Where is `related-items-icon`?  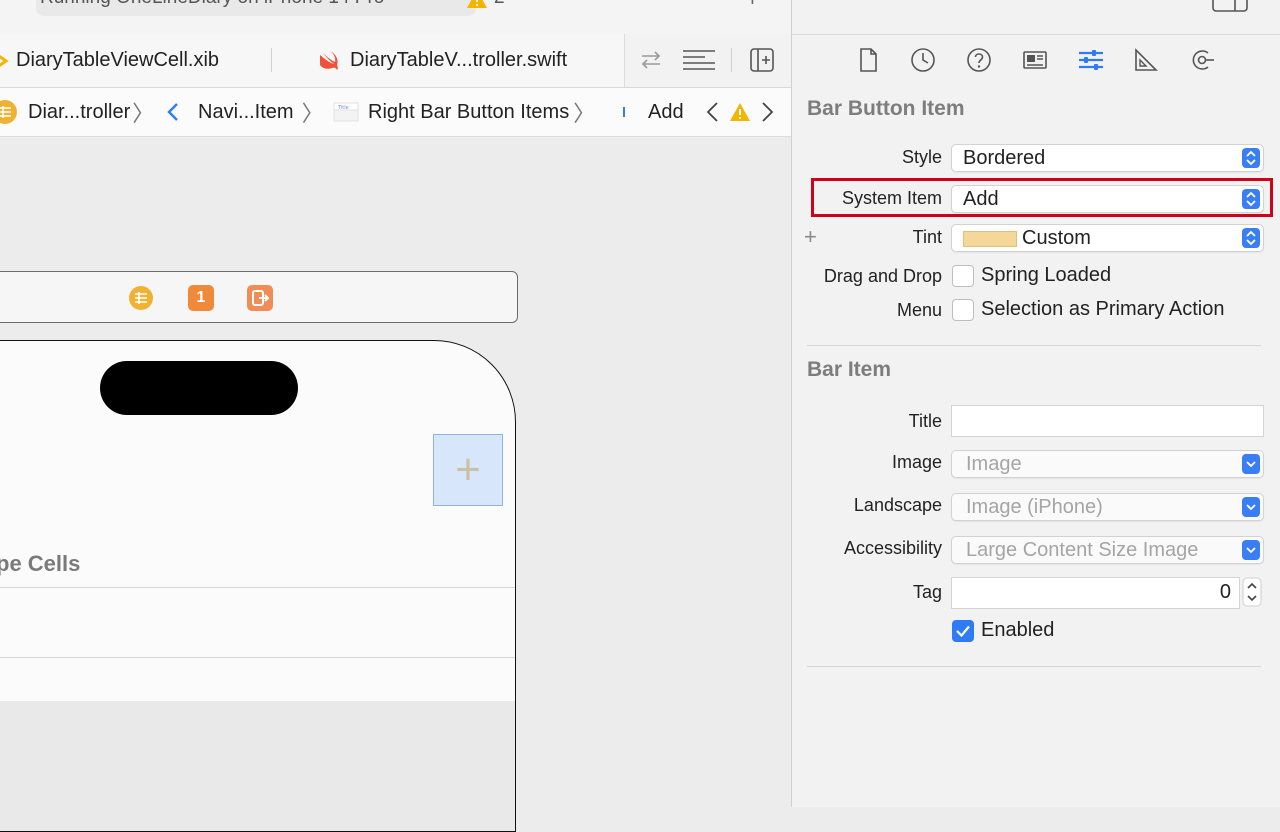 related-items-icon is located at coordinates (651, 60).